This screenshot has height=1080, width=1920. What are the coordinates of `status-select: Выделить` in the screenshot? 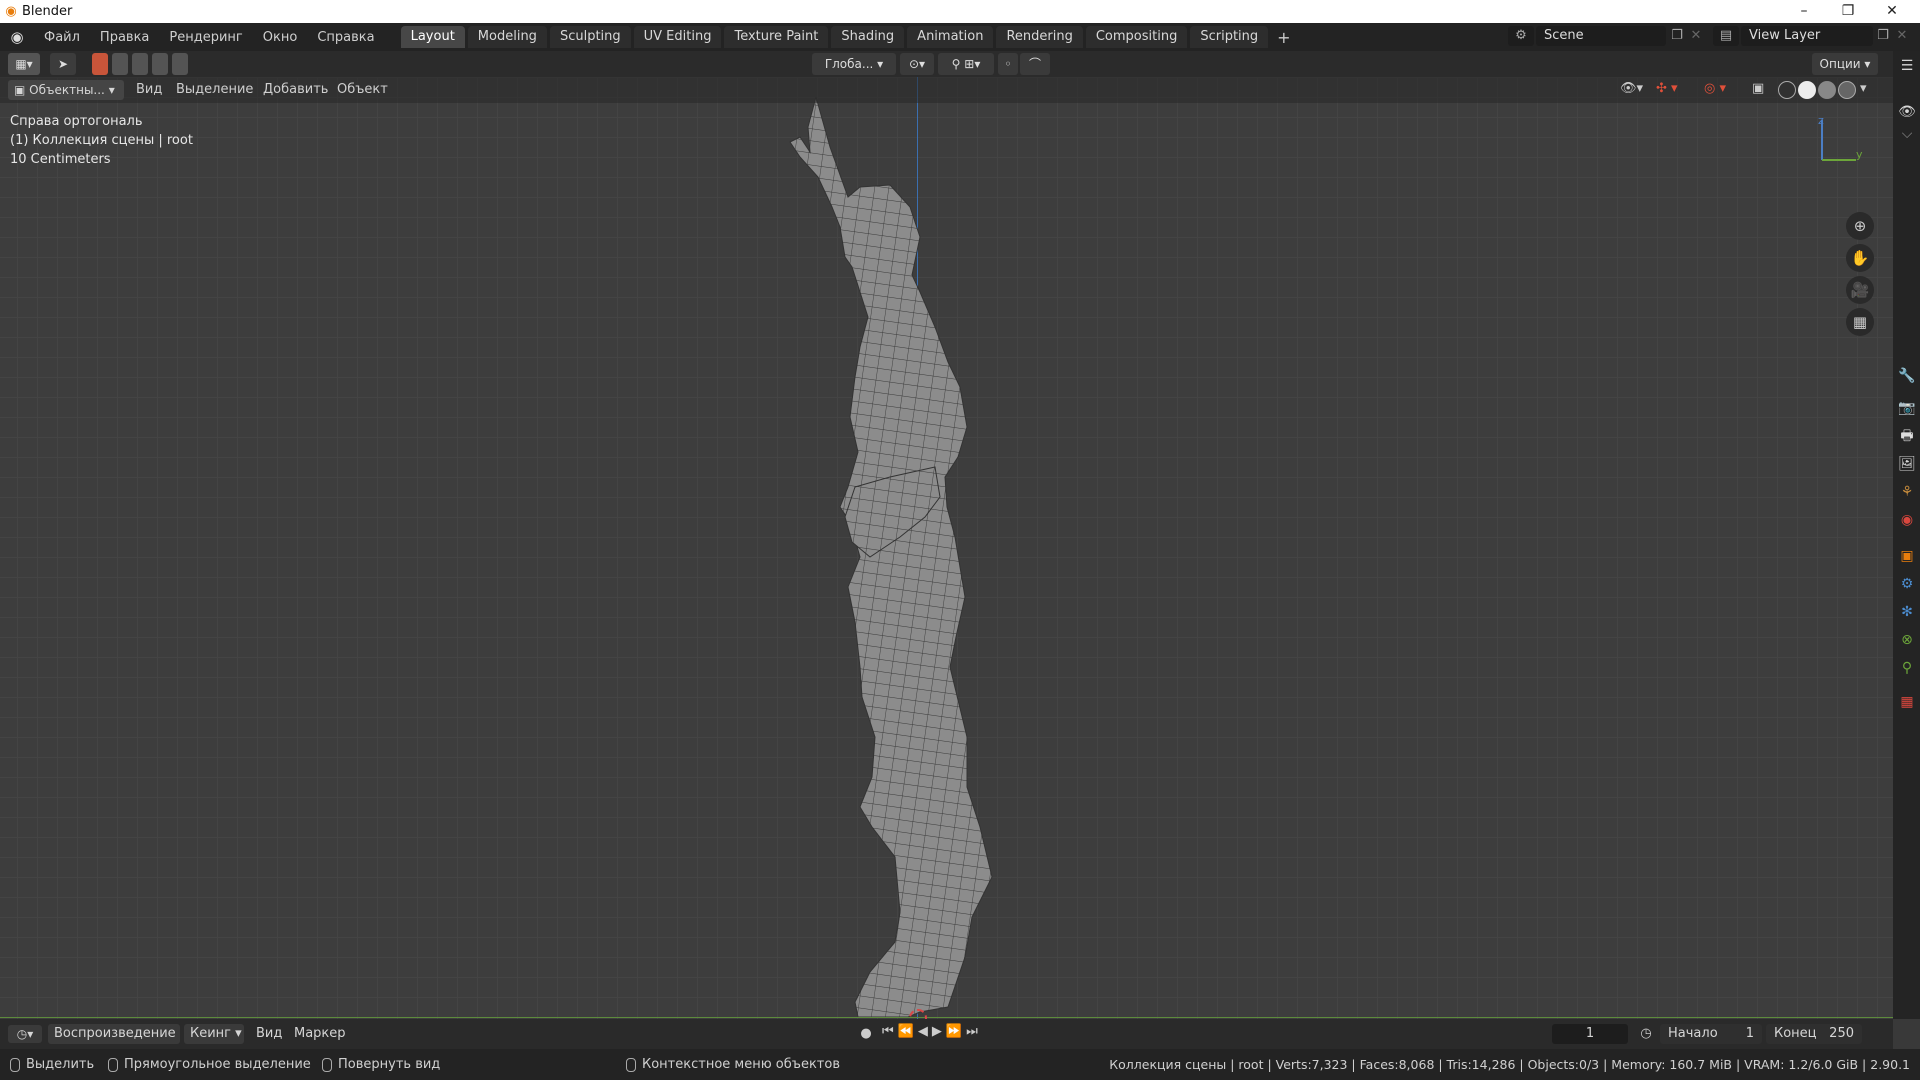 It's located at (52, 1064).